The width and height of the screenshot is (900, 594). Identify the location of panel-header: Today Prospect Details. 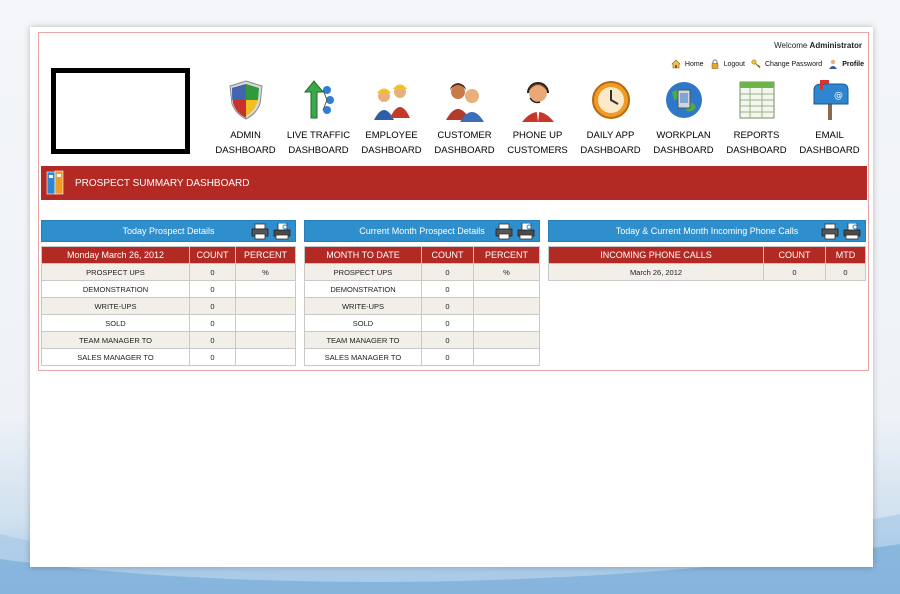
(168, 231).